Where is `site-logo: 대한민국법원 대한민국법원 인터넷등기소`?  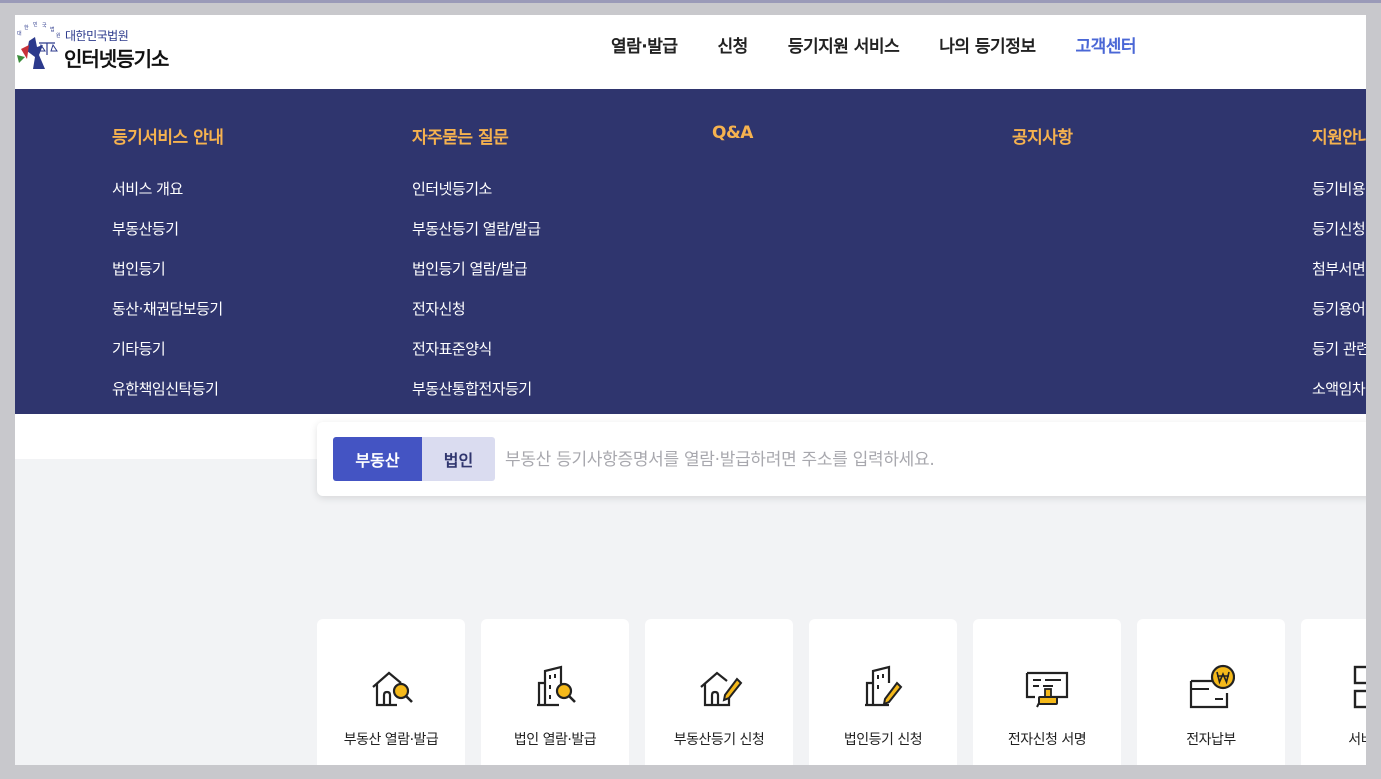
site-logo: 대한민국법원 대한민국법원 인터넷등기소 is located at coordinates (100, 49).